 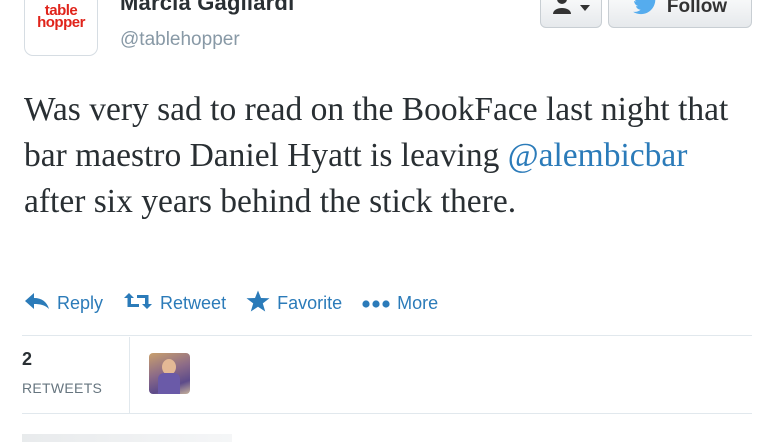 I want to click on tweet-text-after: after six years behind the stick there., so click(x=270, y=201).